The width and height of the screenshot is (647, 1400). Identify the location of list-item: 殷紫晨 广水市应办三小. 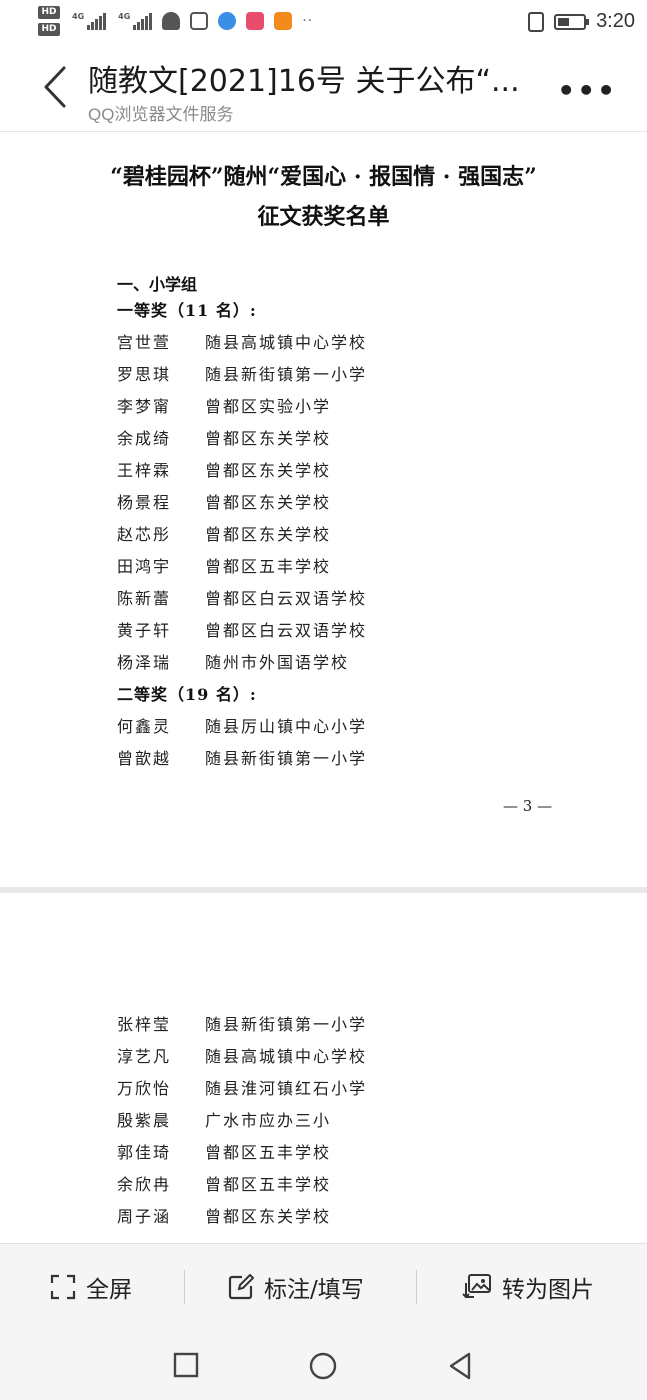
(242, 1121).